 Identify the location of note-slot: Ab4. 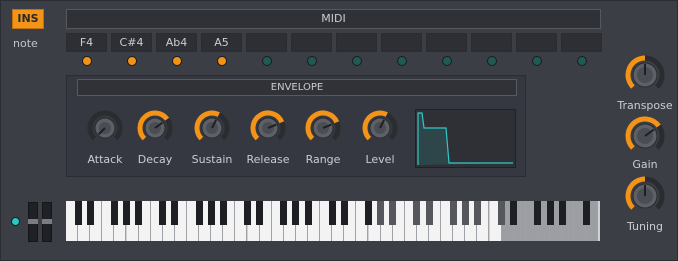
(176, 42).